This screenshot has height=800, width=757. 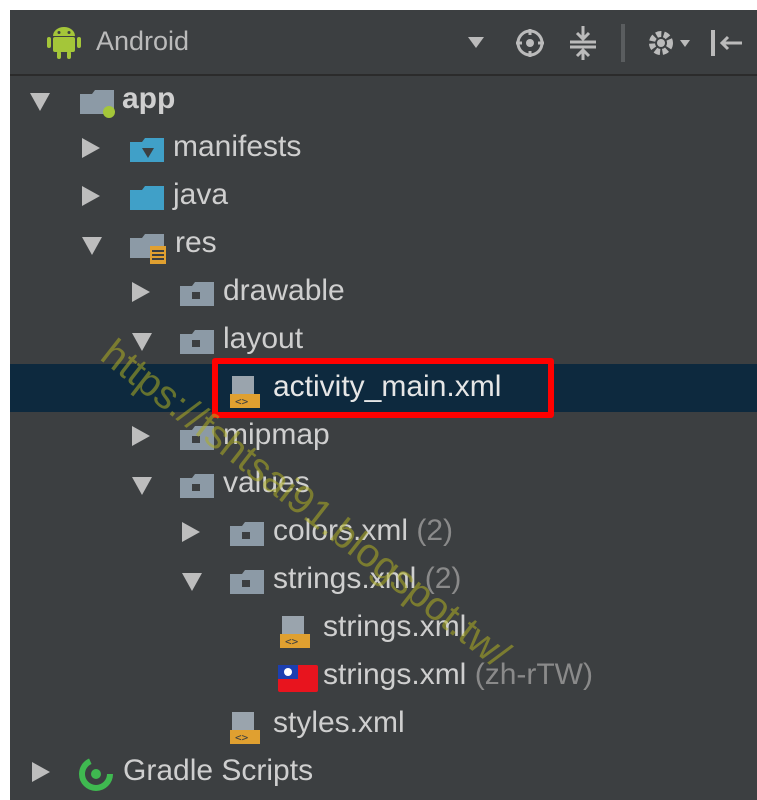 What do you see at coordinates (383, 388) in the screenshot?
I see `highlight-box` at bounding box center [383, 388].